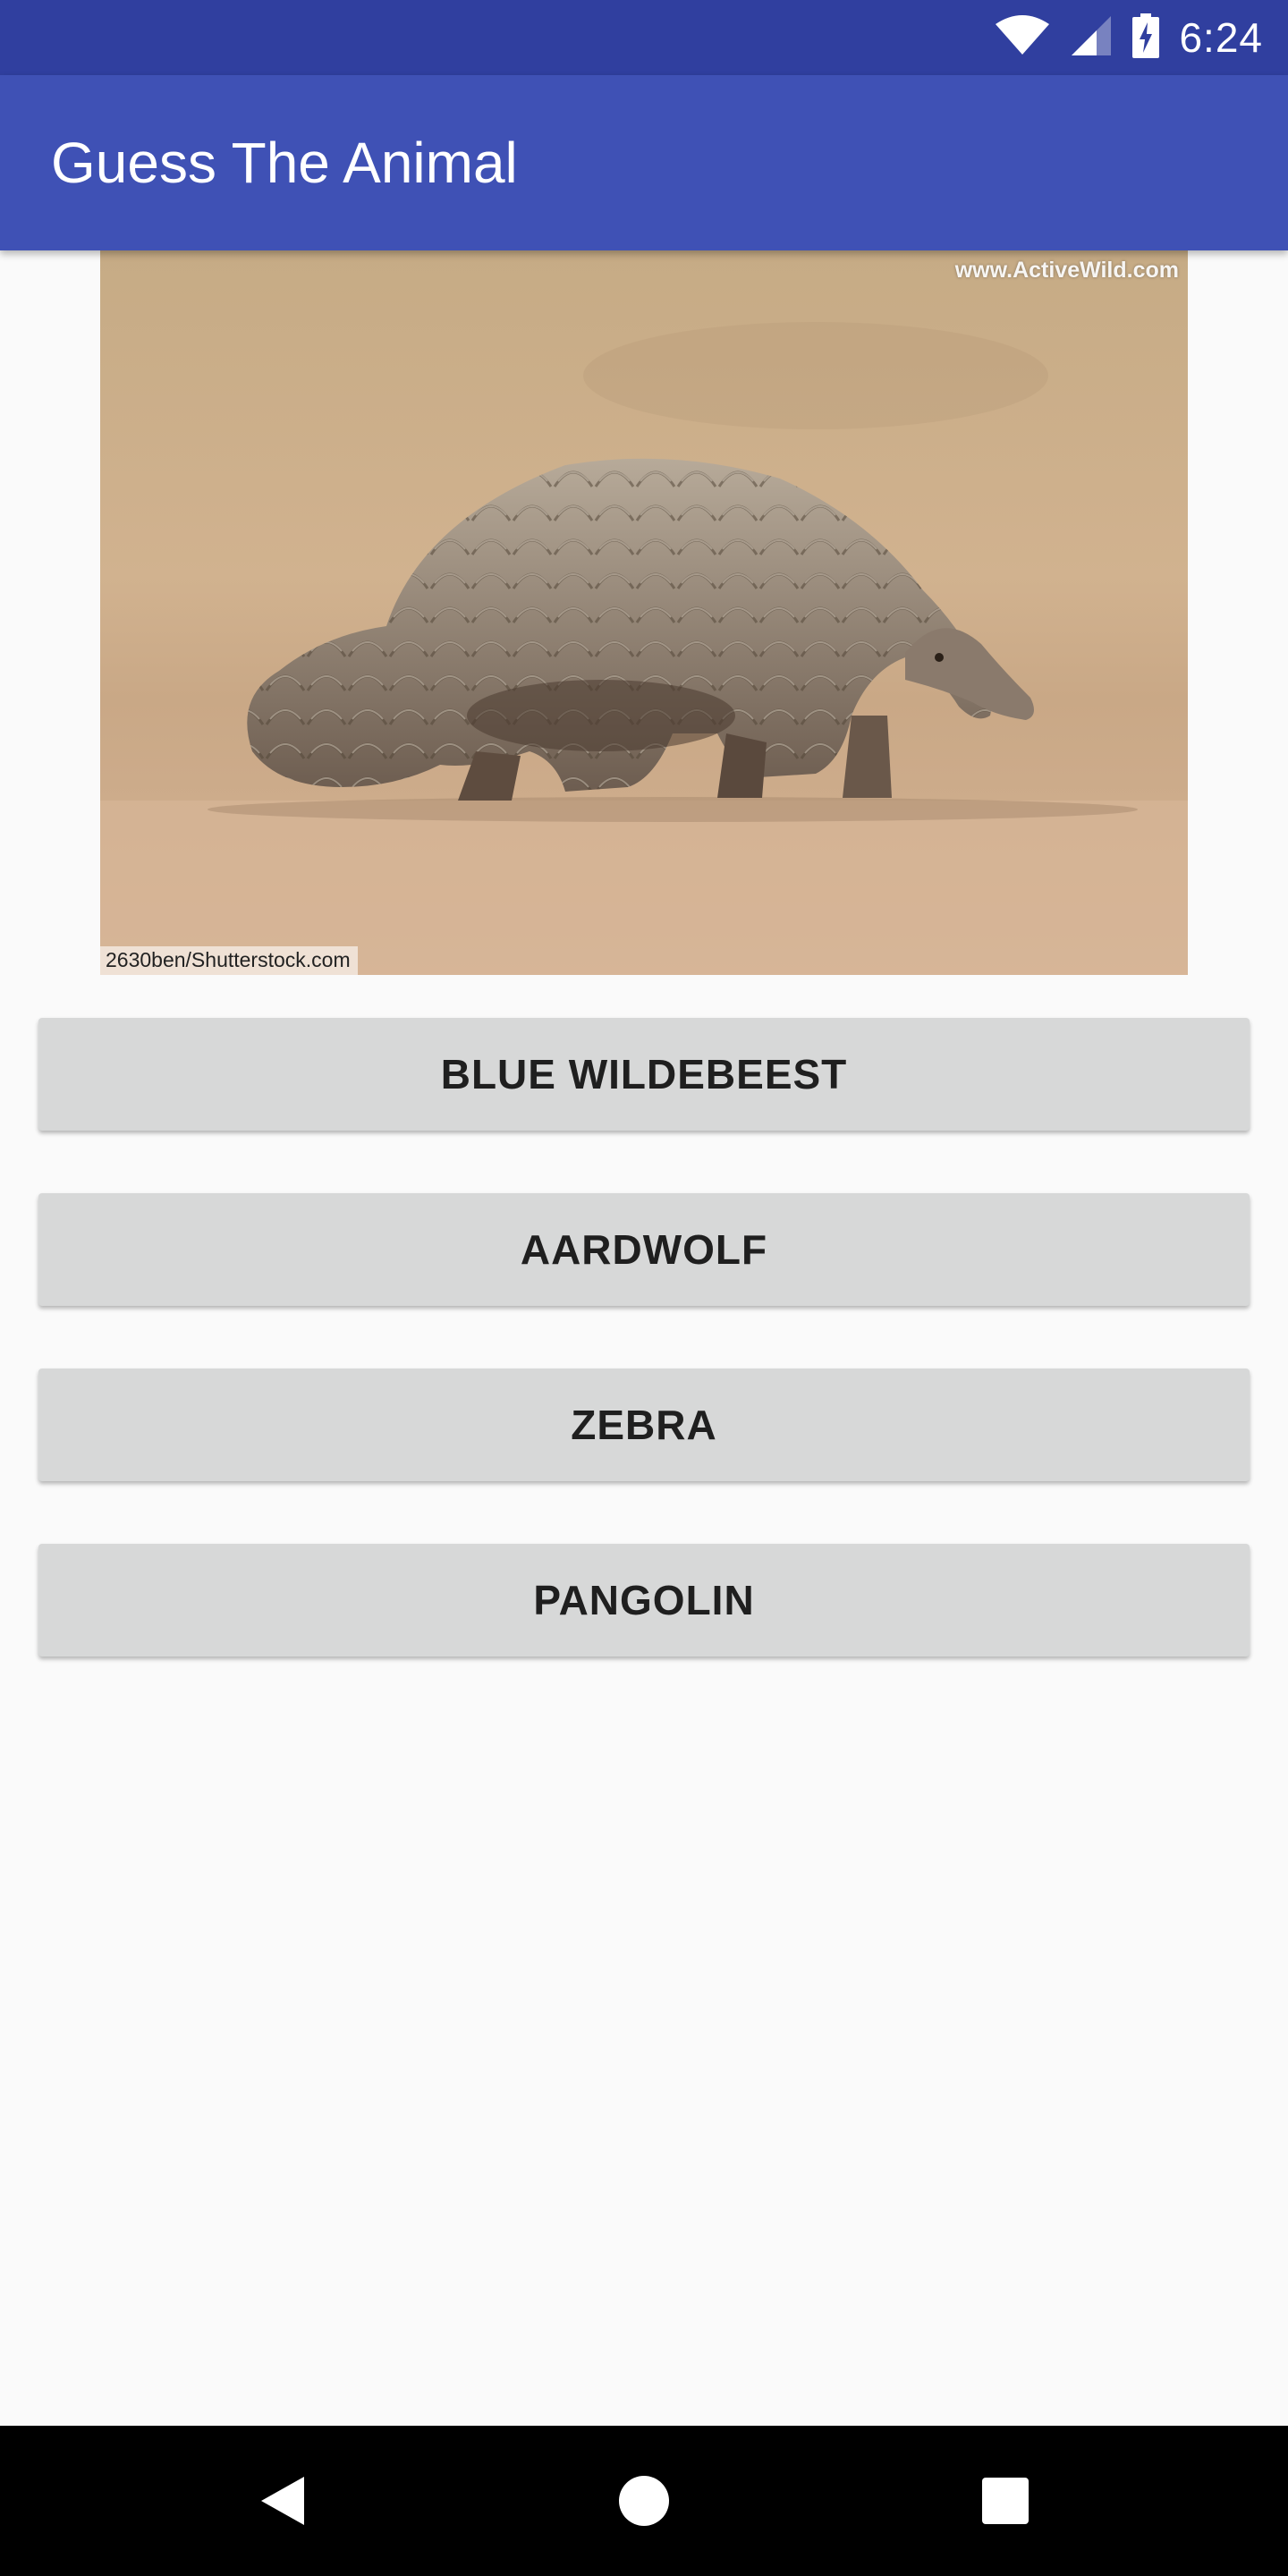 The width and height of the screenshot is (1288, 2576). What do you see at coordinates (1129, 37) in the screenshot?
I see `status-icons: 6:24` at bounding box center [1129, 37].